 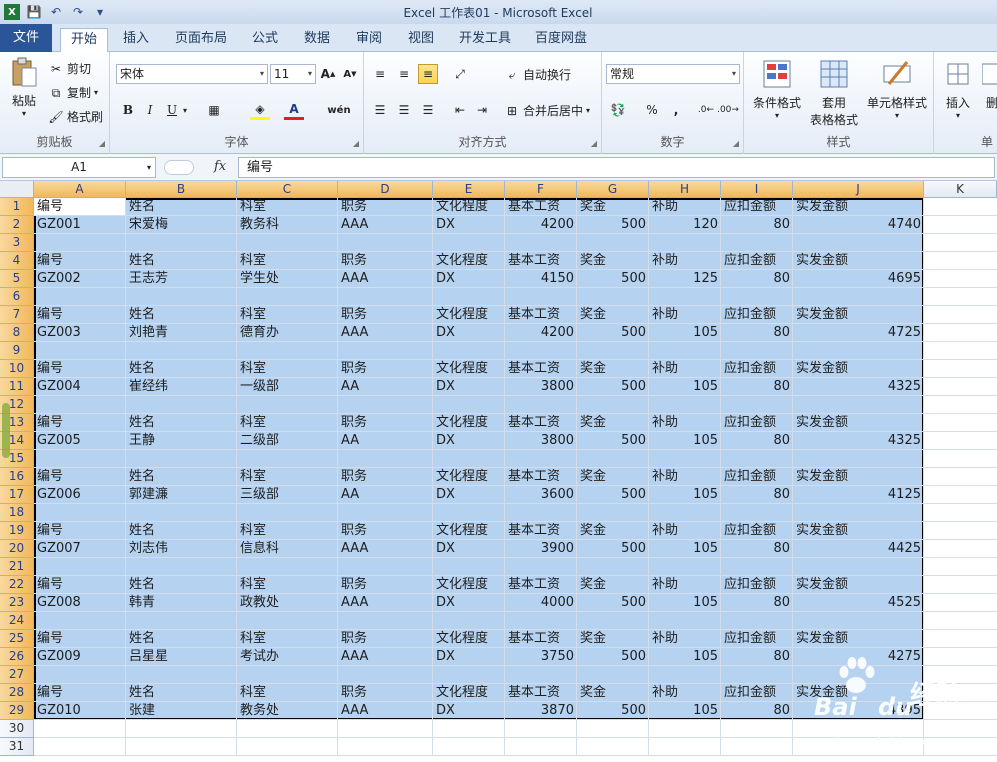 I want to click on row-header: 19, so click(x=17, y=531).